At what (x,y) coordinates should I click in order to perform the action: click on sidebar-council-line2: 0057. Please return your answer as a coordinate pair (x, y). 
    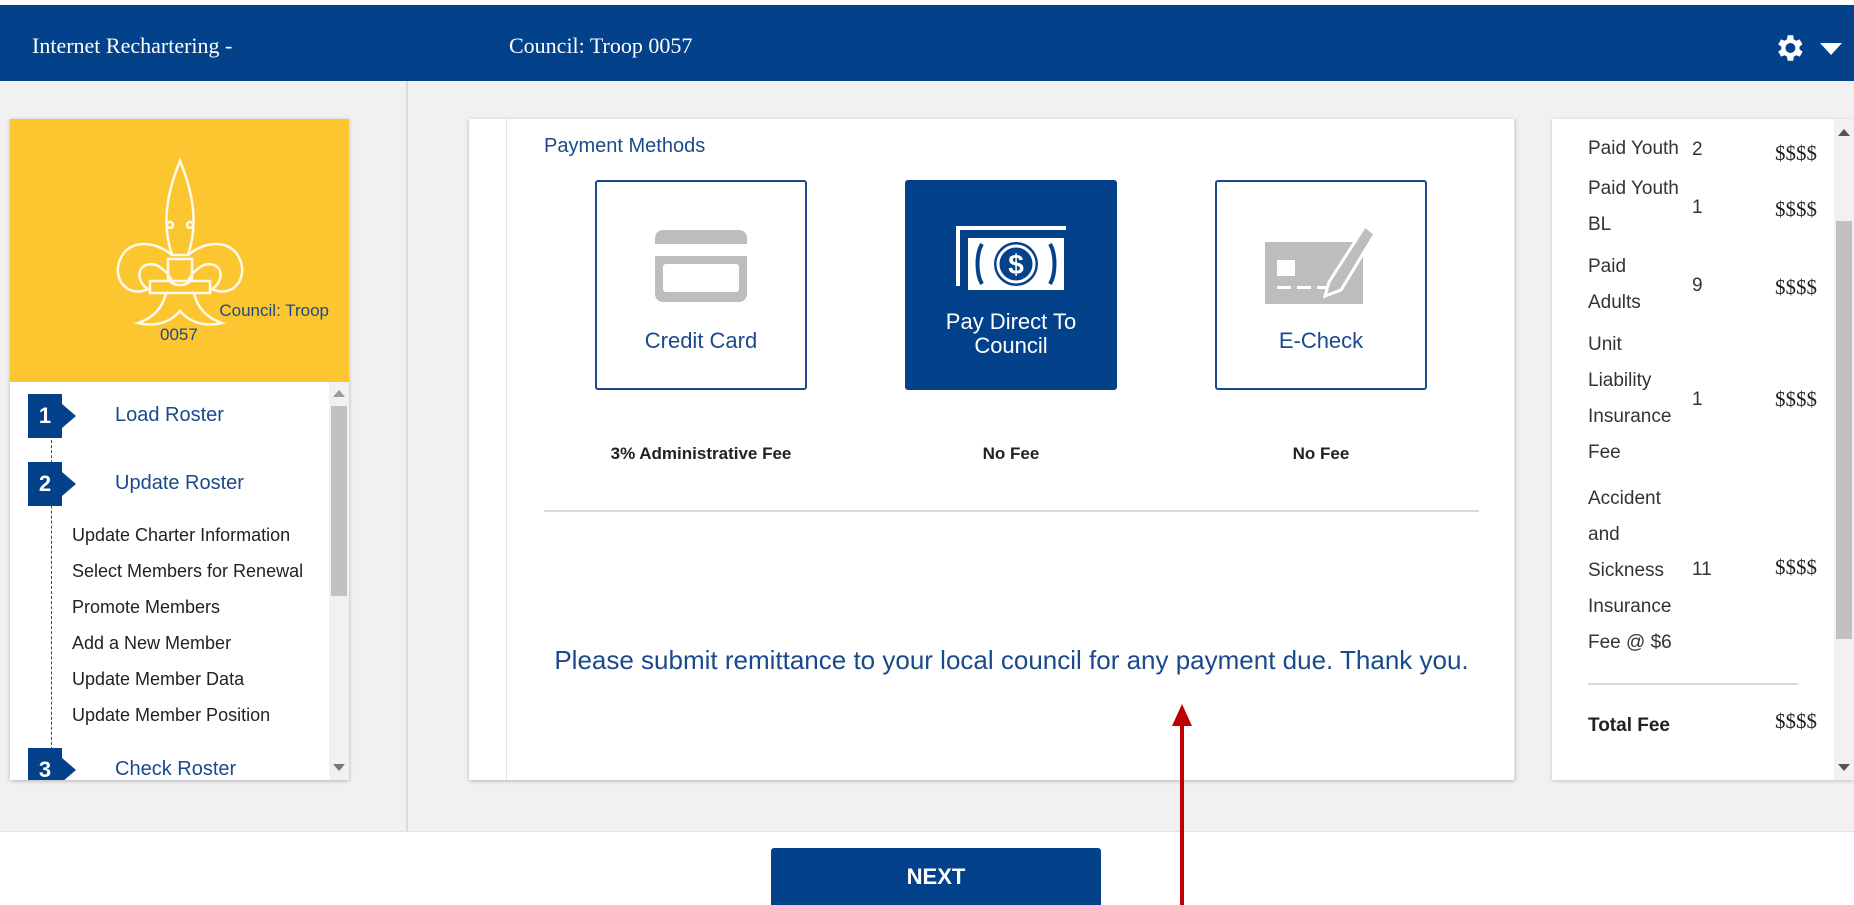
    Looking at the image, I should click on (179, 334).